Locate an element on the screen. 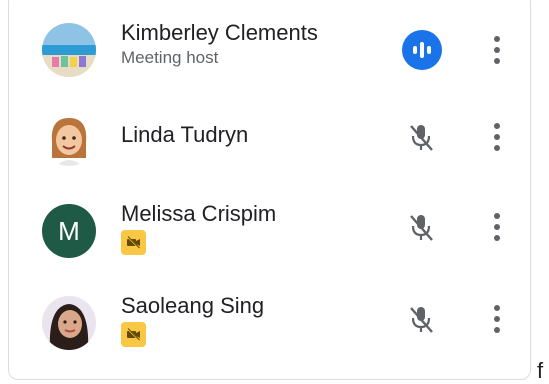 The image size is (549, 384). speaking-indicator-icon is located at coordinates (422, 50).